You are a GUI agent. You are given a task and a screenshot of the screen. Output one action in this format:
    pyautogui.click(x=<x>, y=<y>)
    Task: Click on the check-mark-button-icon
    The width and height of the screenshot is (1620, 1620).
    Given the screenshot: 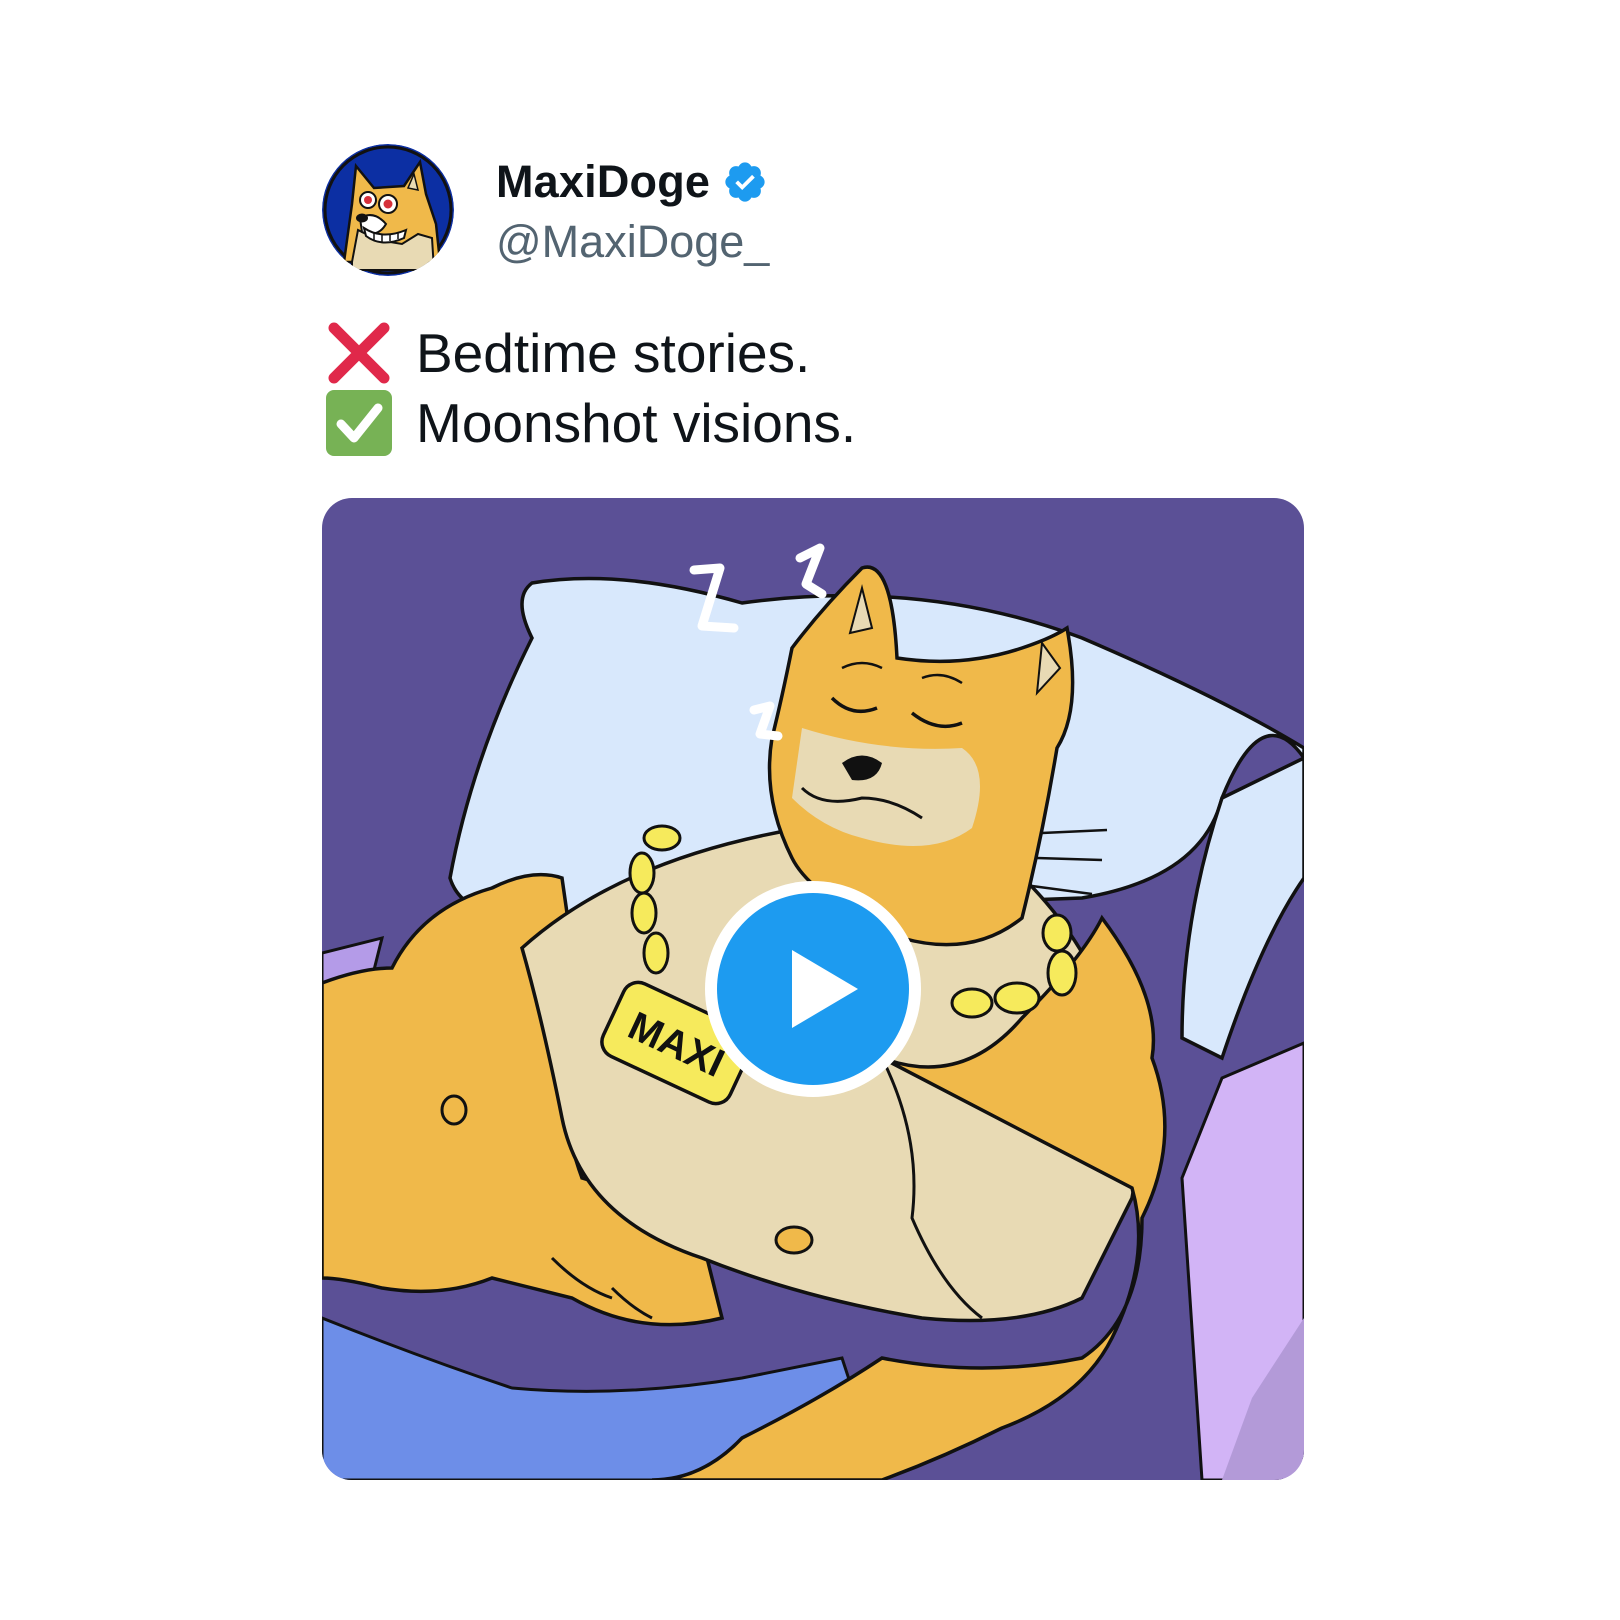 What is the action you would take?
    pyautogui.click(x=359, y=423)
    